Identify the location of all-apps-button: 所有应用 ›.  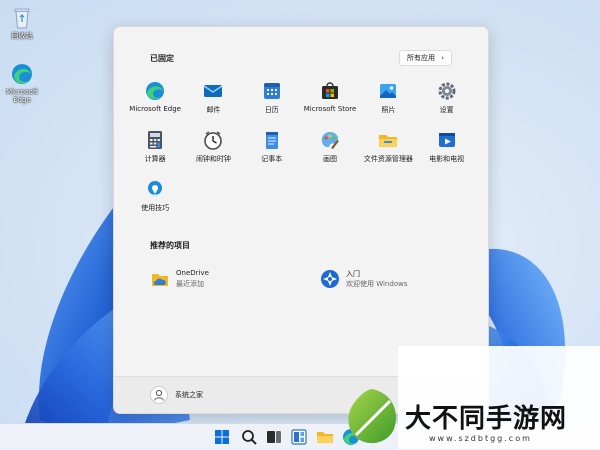
(425, 58).